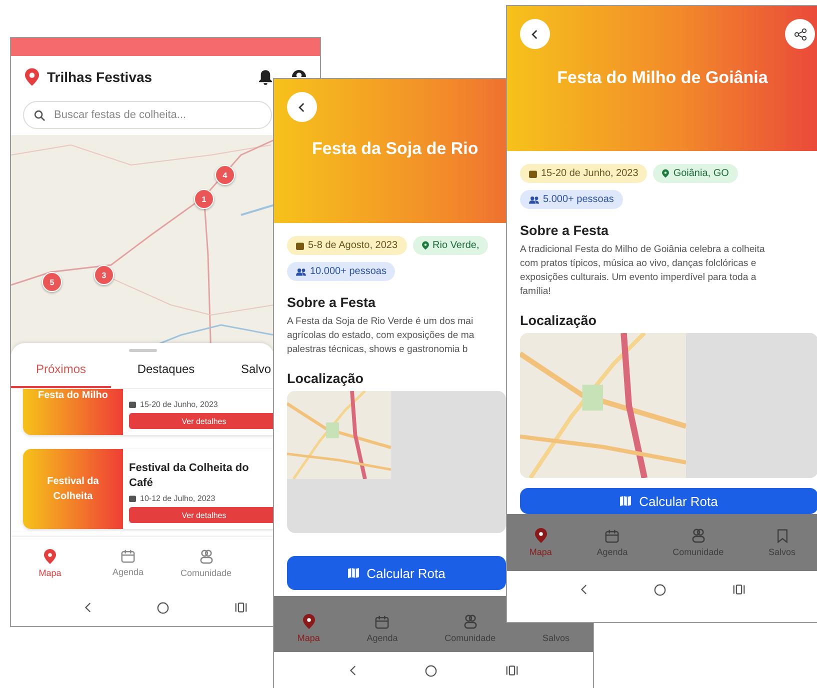 Image resolution: width=817 pixels, height=688 pixels. Describe the element at coordinates (179, 404) in the screenshot. I see `event-date: 15-20 de Junho, 2023` at that location.